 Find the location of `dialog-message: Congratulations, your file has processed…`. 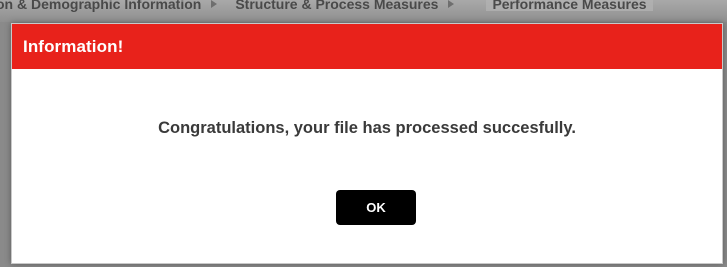

dialog-message: Congratulations, your file has processed… is located at coordinates (367, 128).